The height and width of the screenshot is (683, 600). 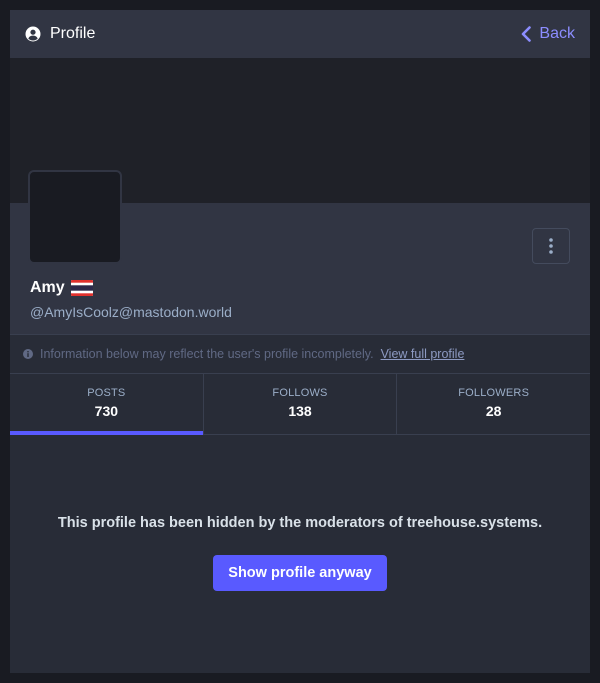 I want to click on followers-count: 28, so click(x=493, y=411).